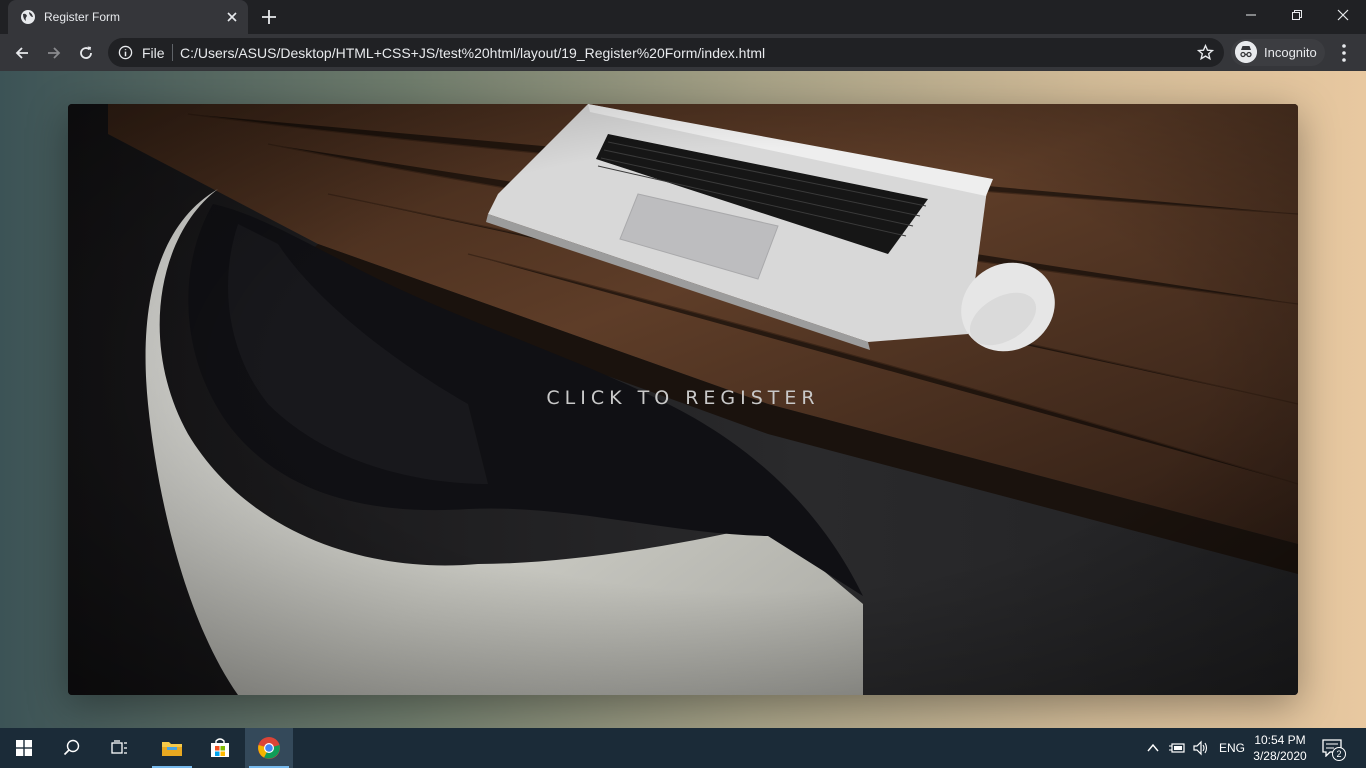  I want to click on task-view-button, so click(120, 748).